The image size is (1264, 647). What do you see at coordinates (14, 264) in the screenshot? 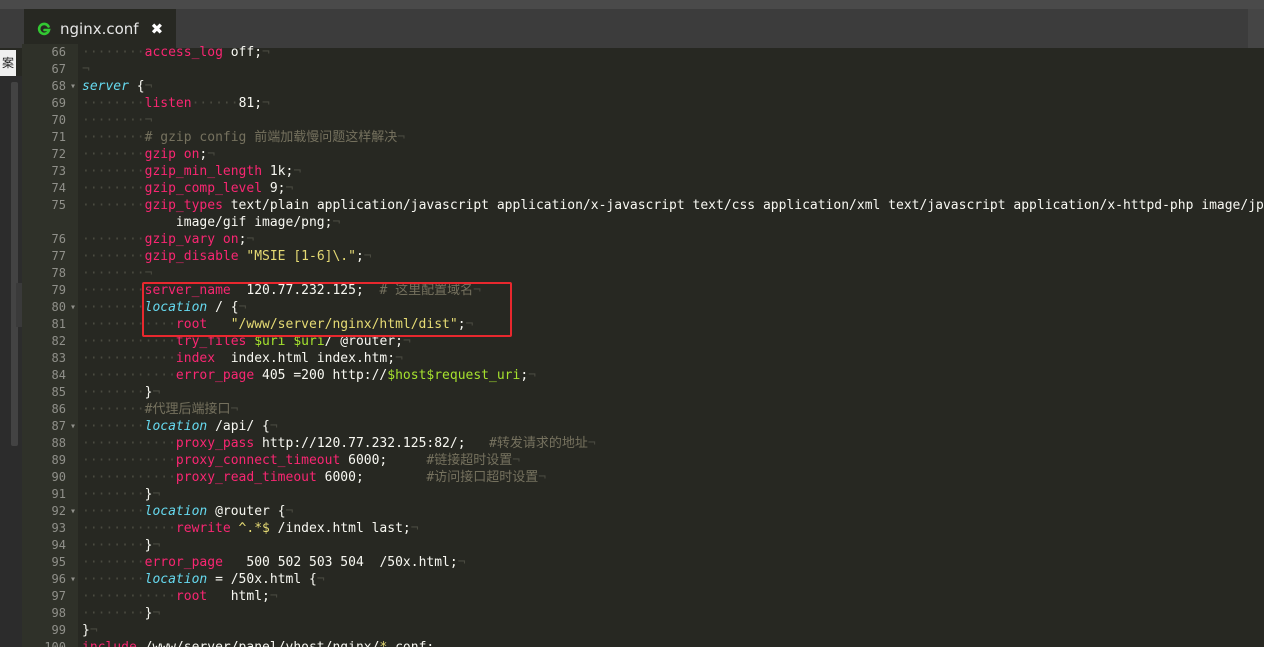
I see `scrollbar-thumb` at bounding box center [14, 264].